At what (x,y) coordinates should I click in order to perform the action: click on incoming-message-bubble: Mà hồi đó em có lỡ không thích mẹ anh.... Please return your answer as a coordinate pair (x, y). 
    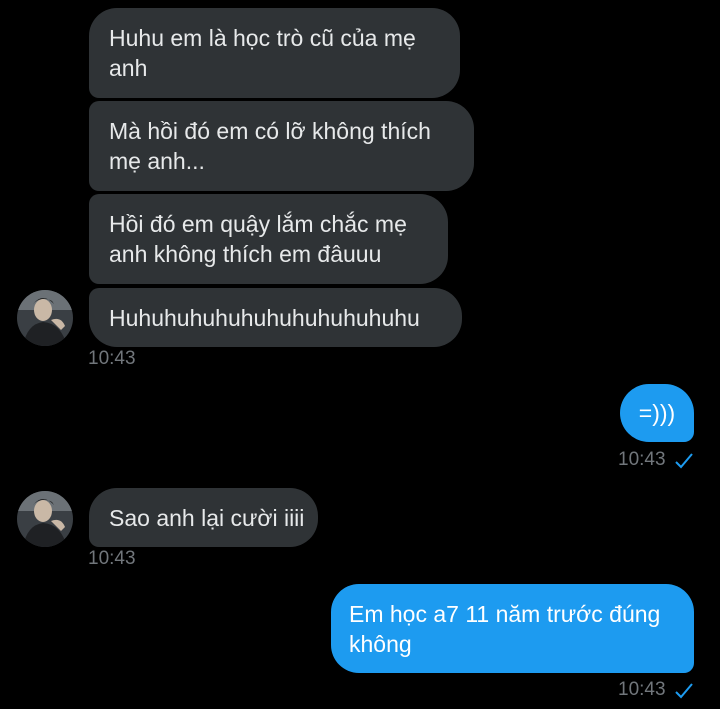
    Looking at the image, I should click on (281, 146).